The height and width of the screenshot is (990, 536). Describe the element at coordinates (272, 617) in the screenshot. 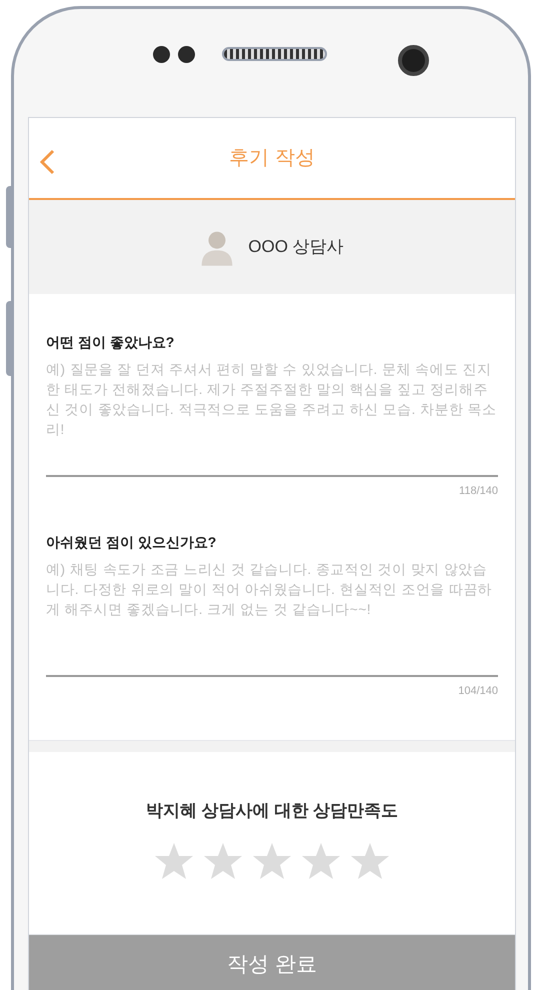

I see `review-textarea: 예) 채팅 속도가 조금 느리신 것 같습니다. 종교적인 것이 맞지 않았습니다. 다정한 위로의 말이 적어 아쉬웠습니다. 현실적인 조언을 따끔하게 해주시면 좋겠습니다. 크게 없는 것 같습니다~~!` at that location.